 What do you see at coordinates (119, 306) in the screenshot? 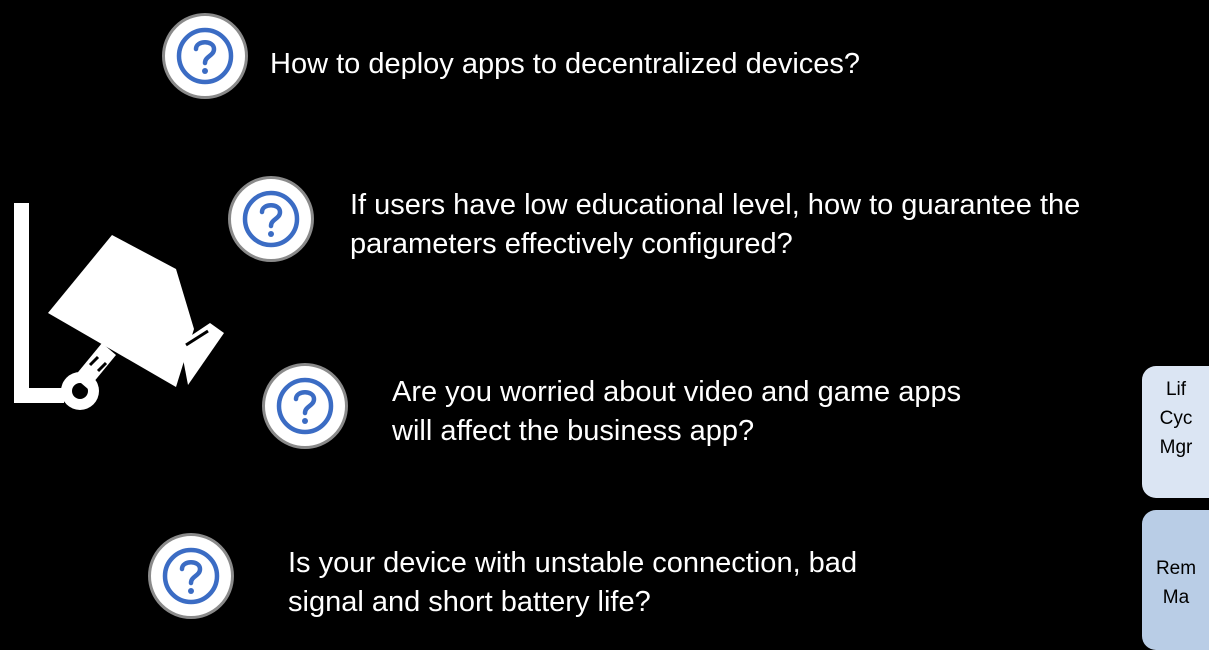
I see `security-camera-icon` at bounding box center [119, 306].